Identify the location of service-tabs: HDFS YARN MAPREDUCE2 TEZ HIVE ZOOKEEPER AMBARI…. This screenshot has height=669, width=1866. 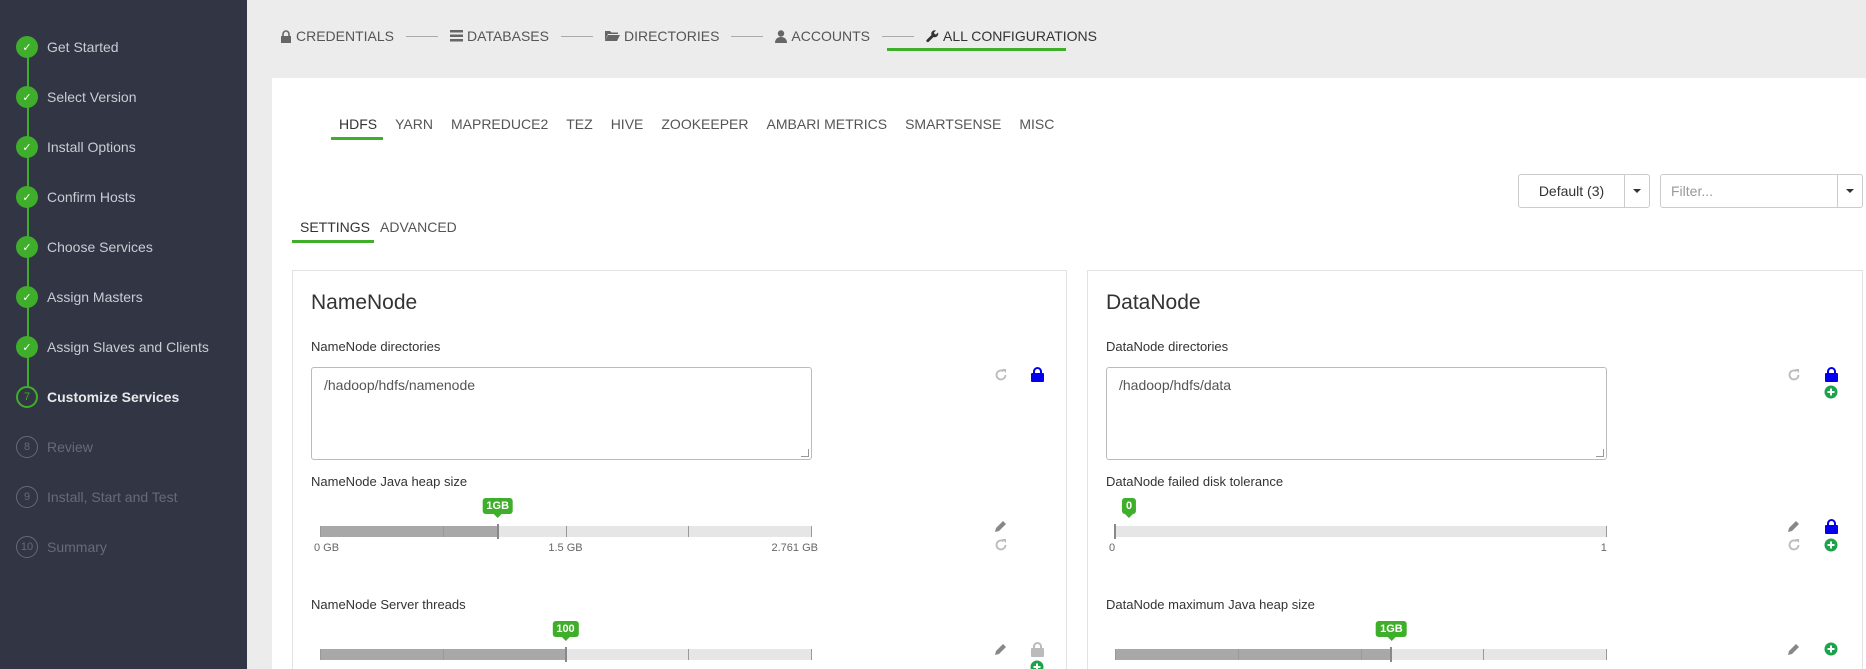
(705, 124).